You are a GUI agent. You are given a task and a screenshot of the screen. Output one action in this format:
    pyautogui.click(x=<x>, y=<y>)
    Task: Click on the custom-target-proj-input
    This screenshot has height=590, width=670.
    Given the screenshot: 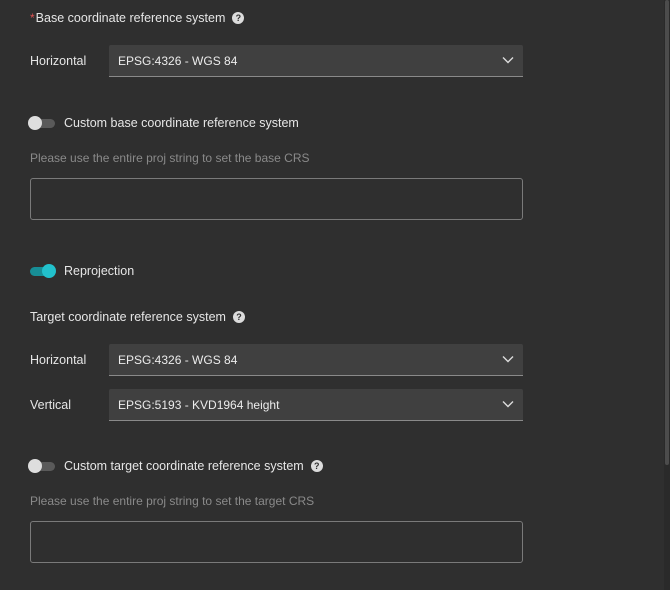 What is the action you would take?
    pyautogui.click(x=276, y=542)
    